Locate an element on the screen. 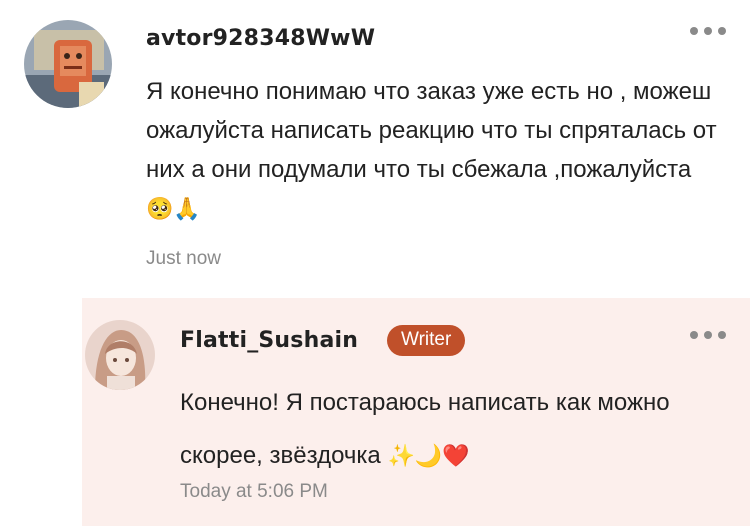 This screenshot has width=750, height=526. reply-emojis: ✨🌙❤️ is located at coordinates (428, 456).